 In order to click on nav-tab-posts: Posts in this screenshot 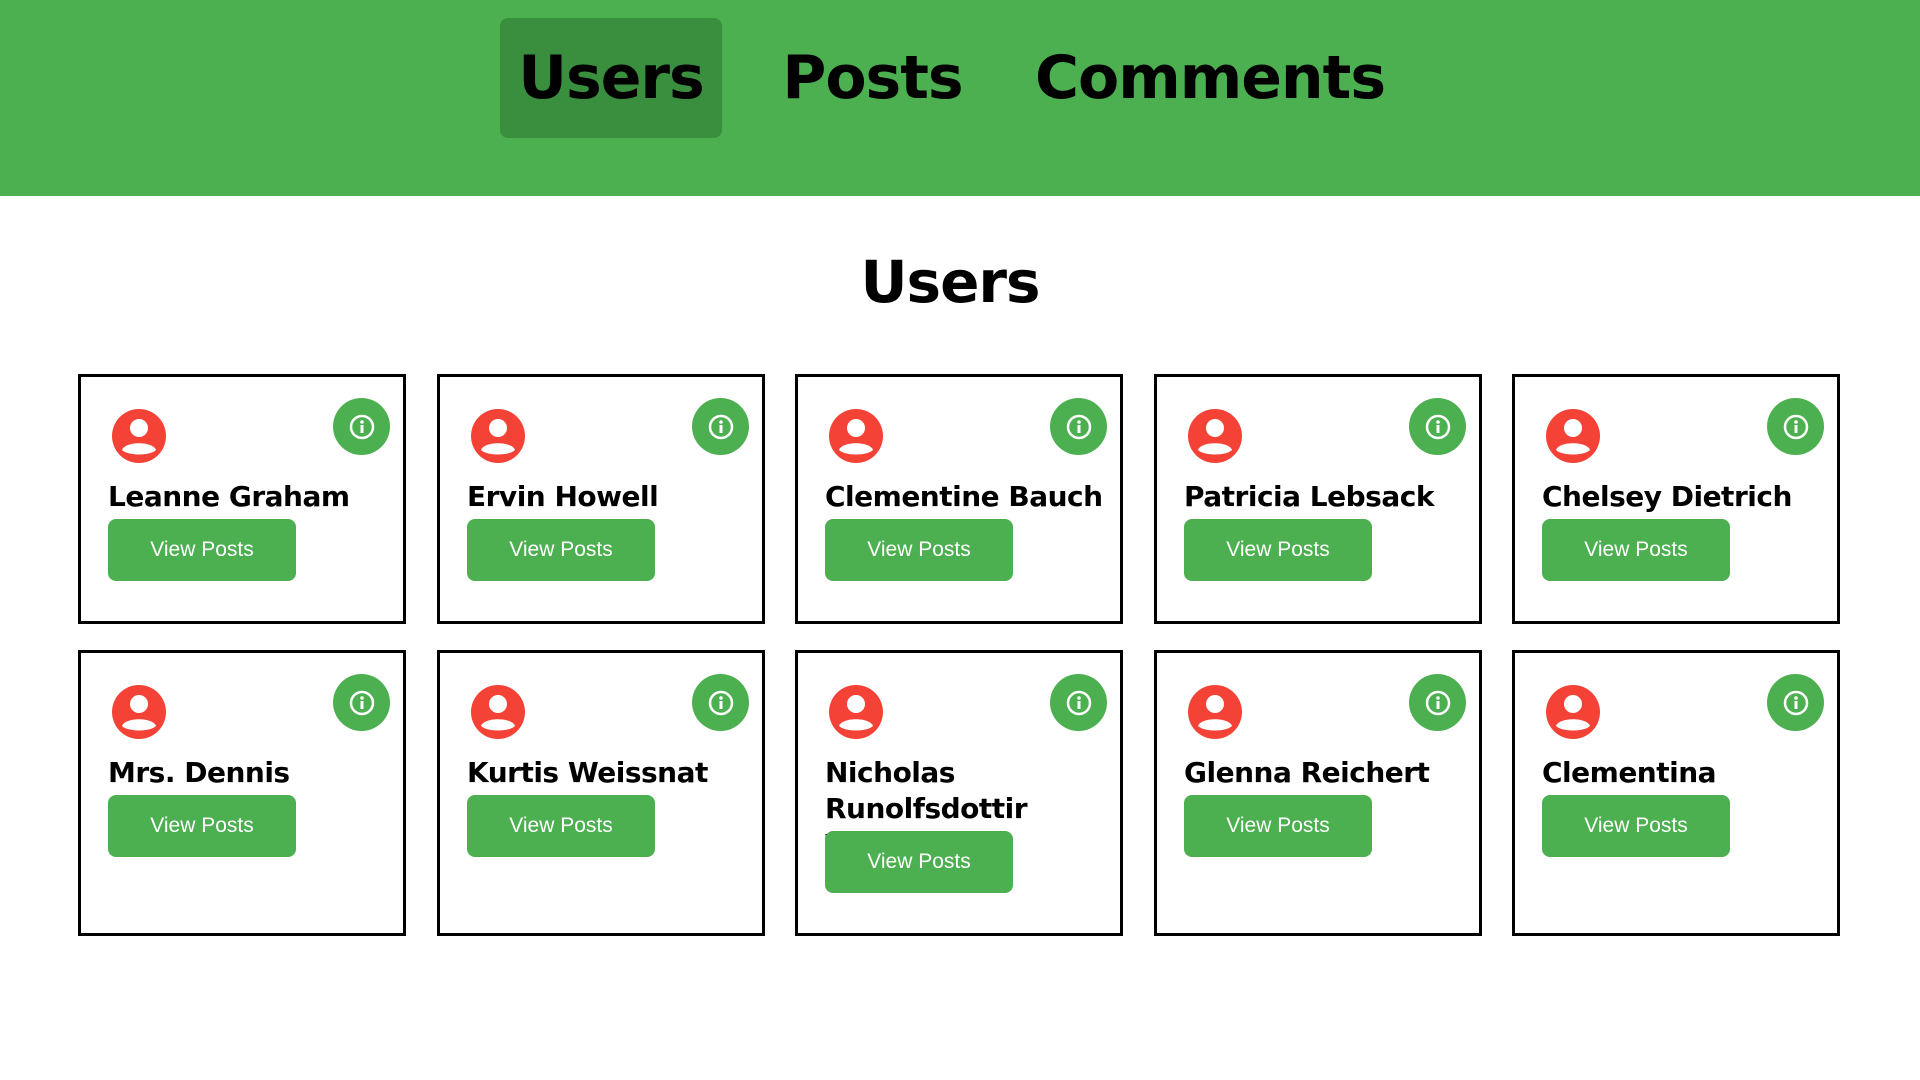, I will do `click(872, 78)`.